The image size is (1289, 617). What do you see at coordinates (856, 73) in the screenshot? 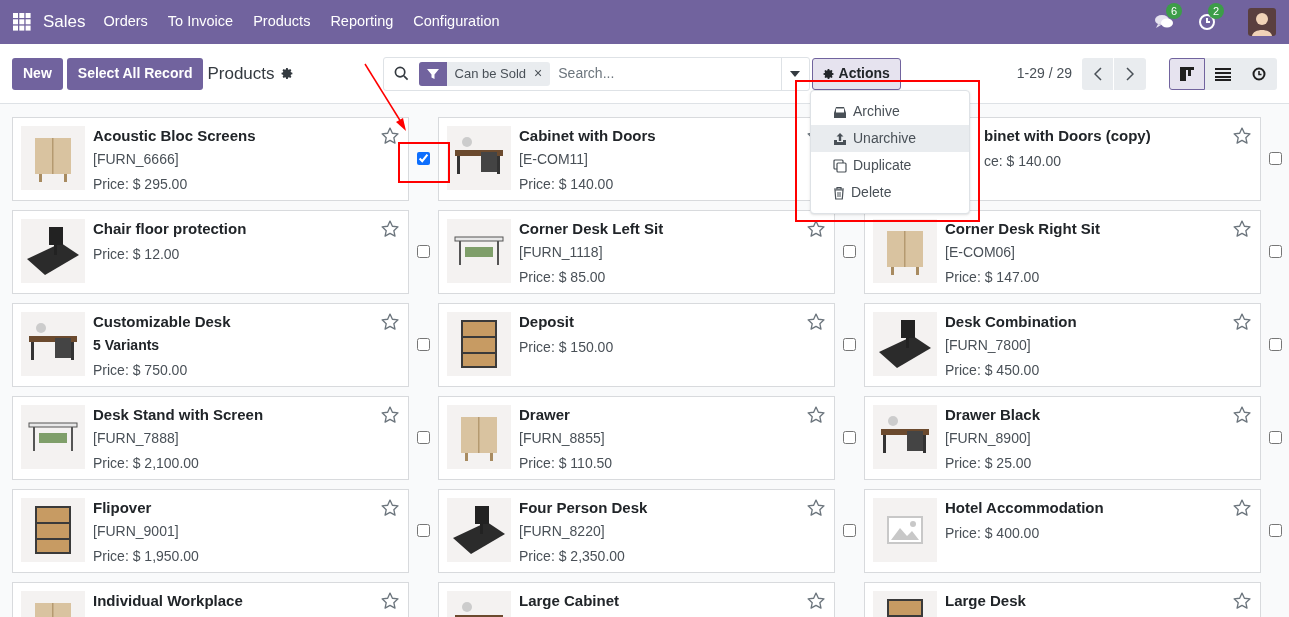
I see `actions-button: Actions` at bounding box center [856, 73].